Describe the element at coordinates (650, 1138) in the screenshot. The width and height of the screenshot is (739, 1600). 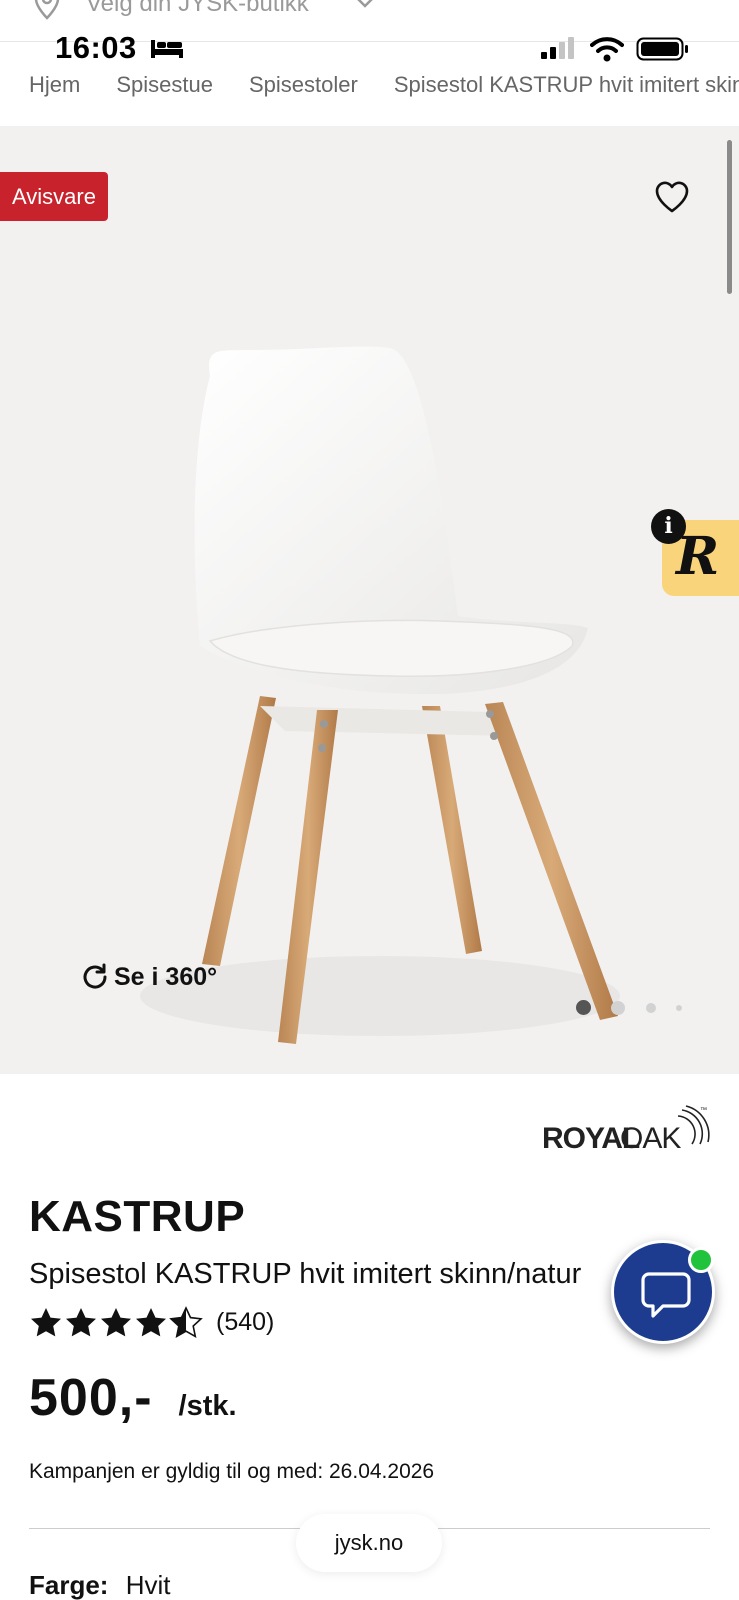
I see `brand-logo-oak: OAK` at that location.